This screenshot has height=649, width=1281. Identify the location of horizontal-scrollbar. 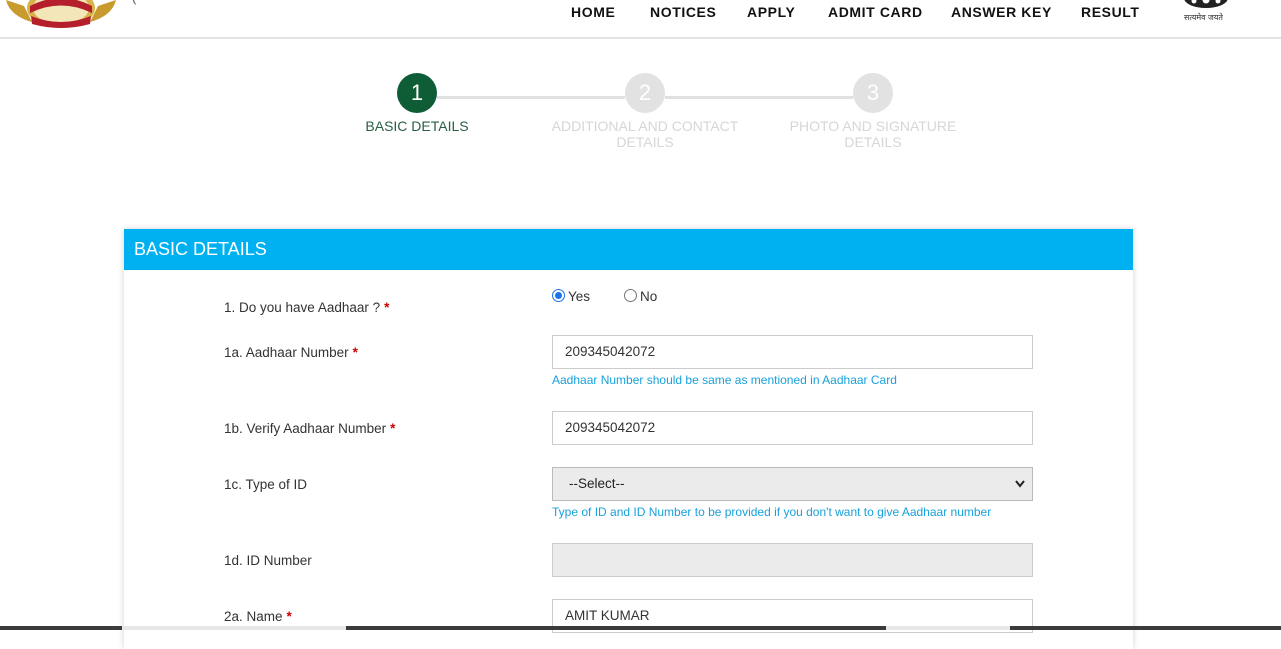
(640, 628).